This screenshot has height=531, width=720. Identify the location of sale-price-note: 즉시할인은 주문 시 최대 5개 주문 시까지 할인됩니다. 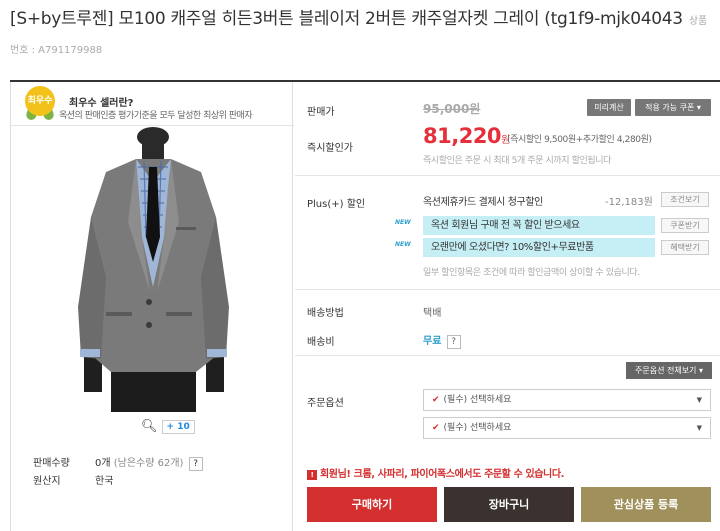
(517, 161).